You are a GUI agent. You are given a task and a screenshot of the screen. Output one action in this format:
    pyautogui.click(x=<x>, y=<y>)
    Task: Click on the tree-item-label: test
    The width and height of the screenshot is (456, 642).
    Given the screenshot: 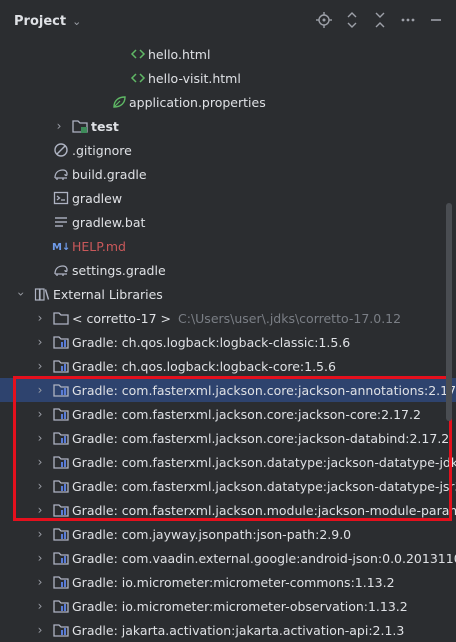 What is the action you would take?
    pyautogui.click(x=105, y=126)
    